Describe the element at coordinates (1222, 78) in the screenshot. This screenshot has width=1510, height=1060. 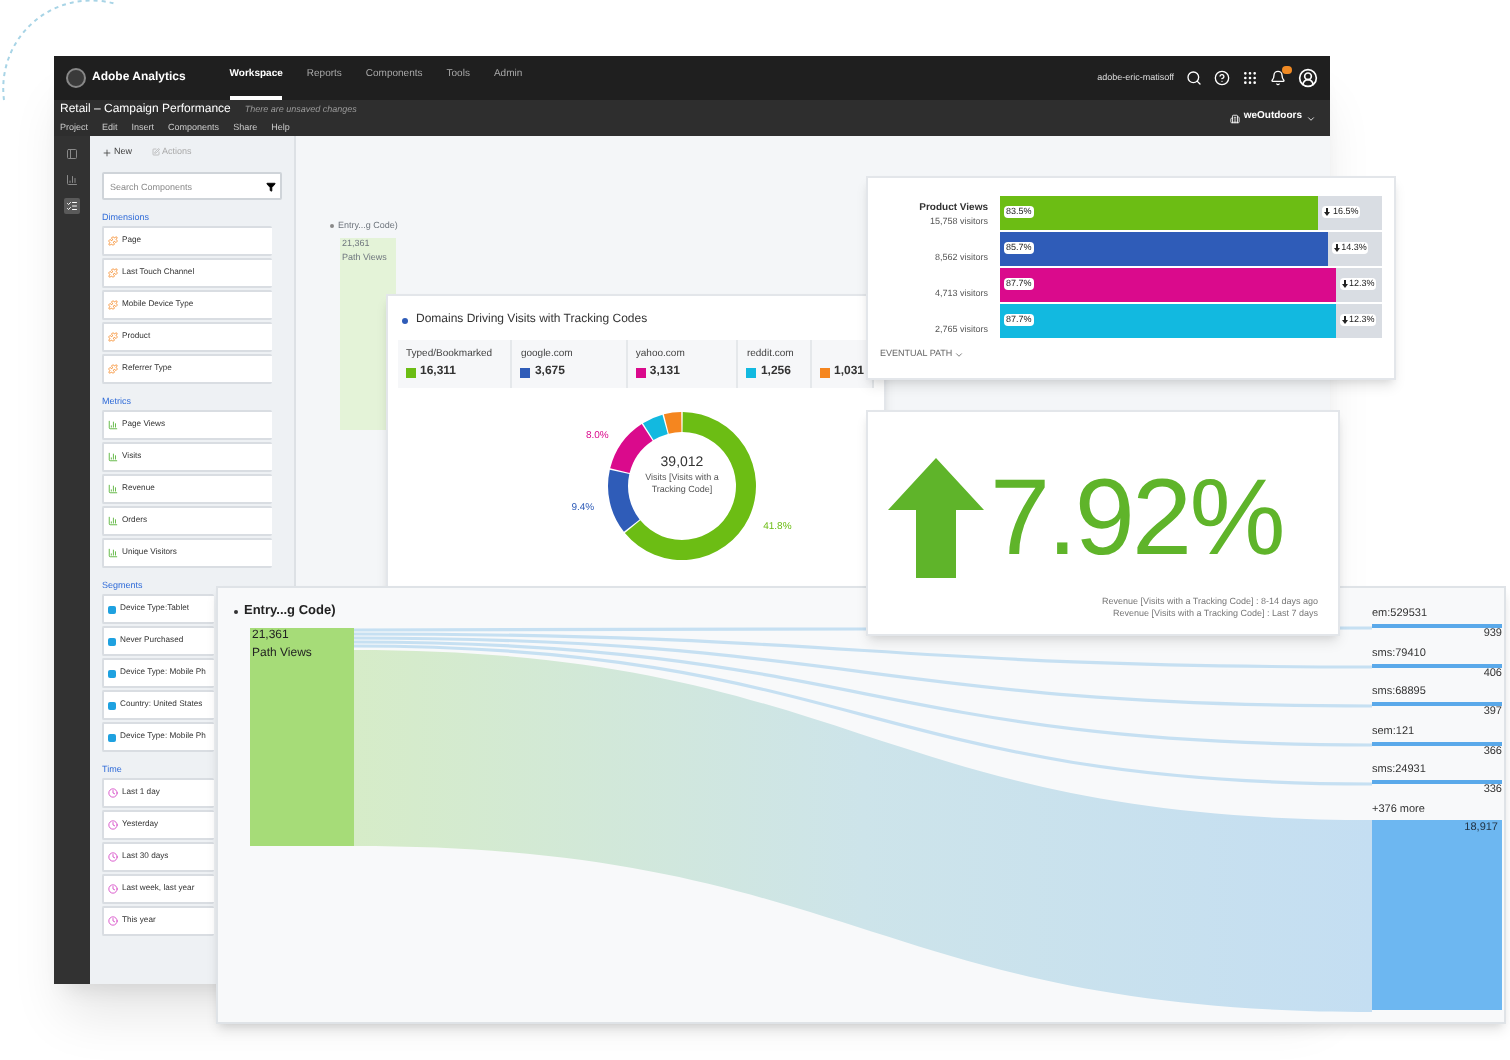
I see `help-icon` at that location.